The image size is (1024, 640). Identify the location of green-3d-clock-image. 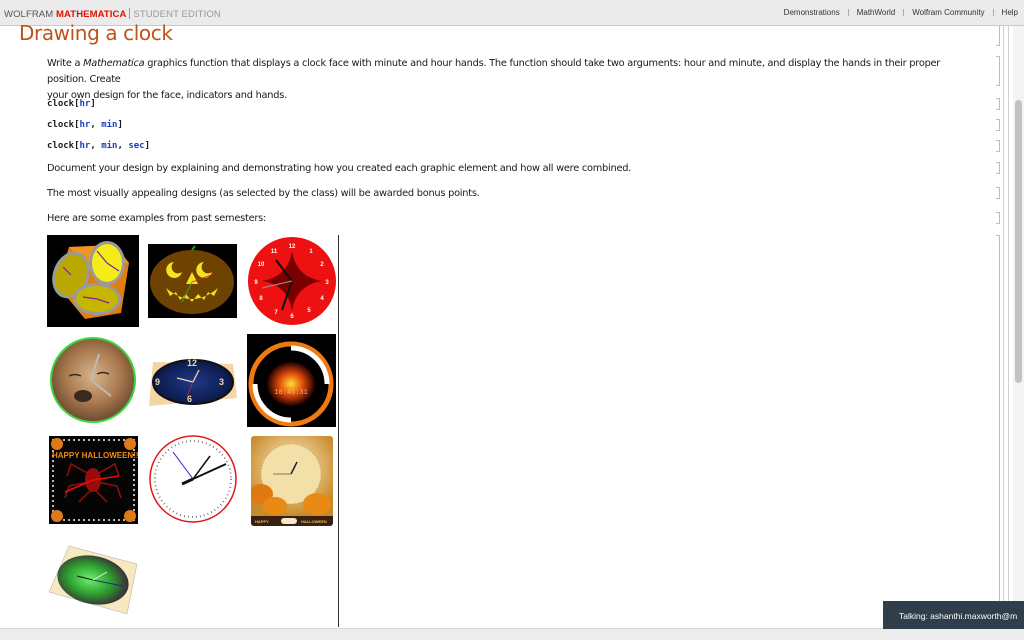
(93, 579).